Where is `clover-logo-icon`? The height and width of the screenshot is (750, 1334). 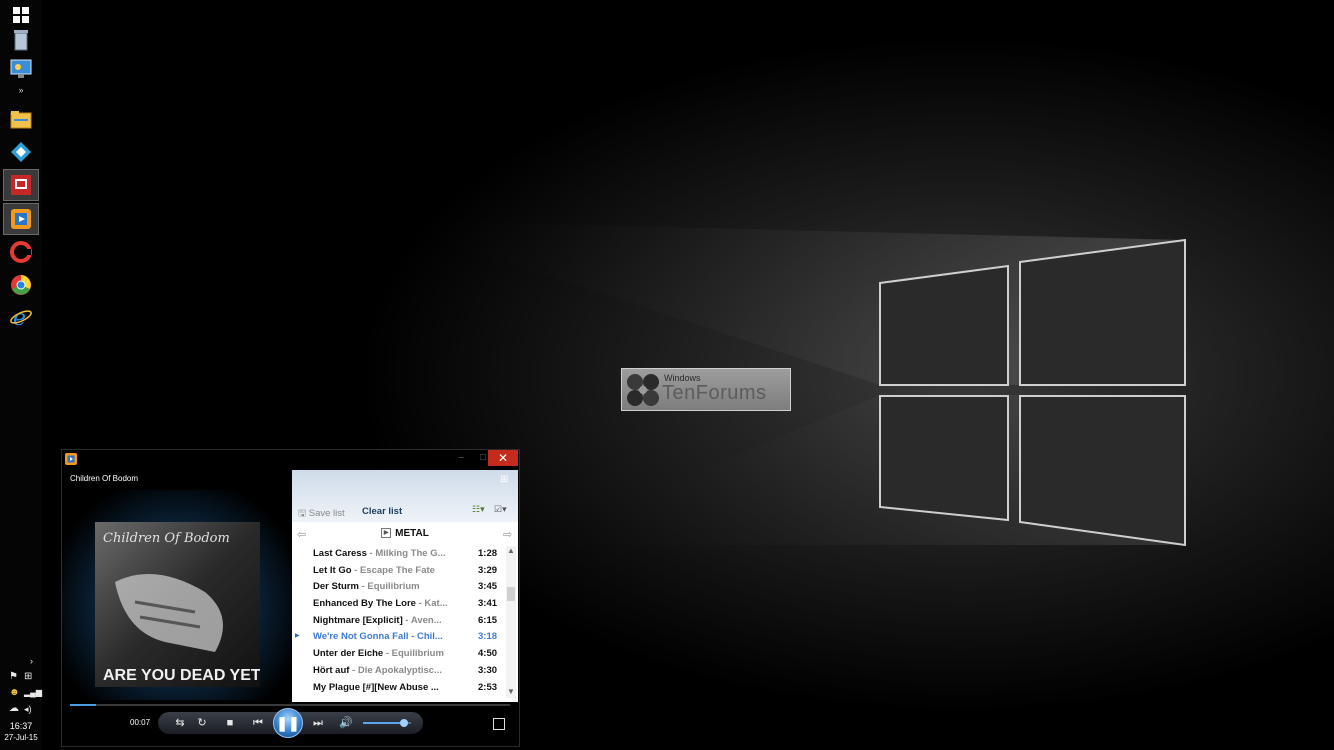 clover-logo-icon is located at coordinates (643, 390).